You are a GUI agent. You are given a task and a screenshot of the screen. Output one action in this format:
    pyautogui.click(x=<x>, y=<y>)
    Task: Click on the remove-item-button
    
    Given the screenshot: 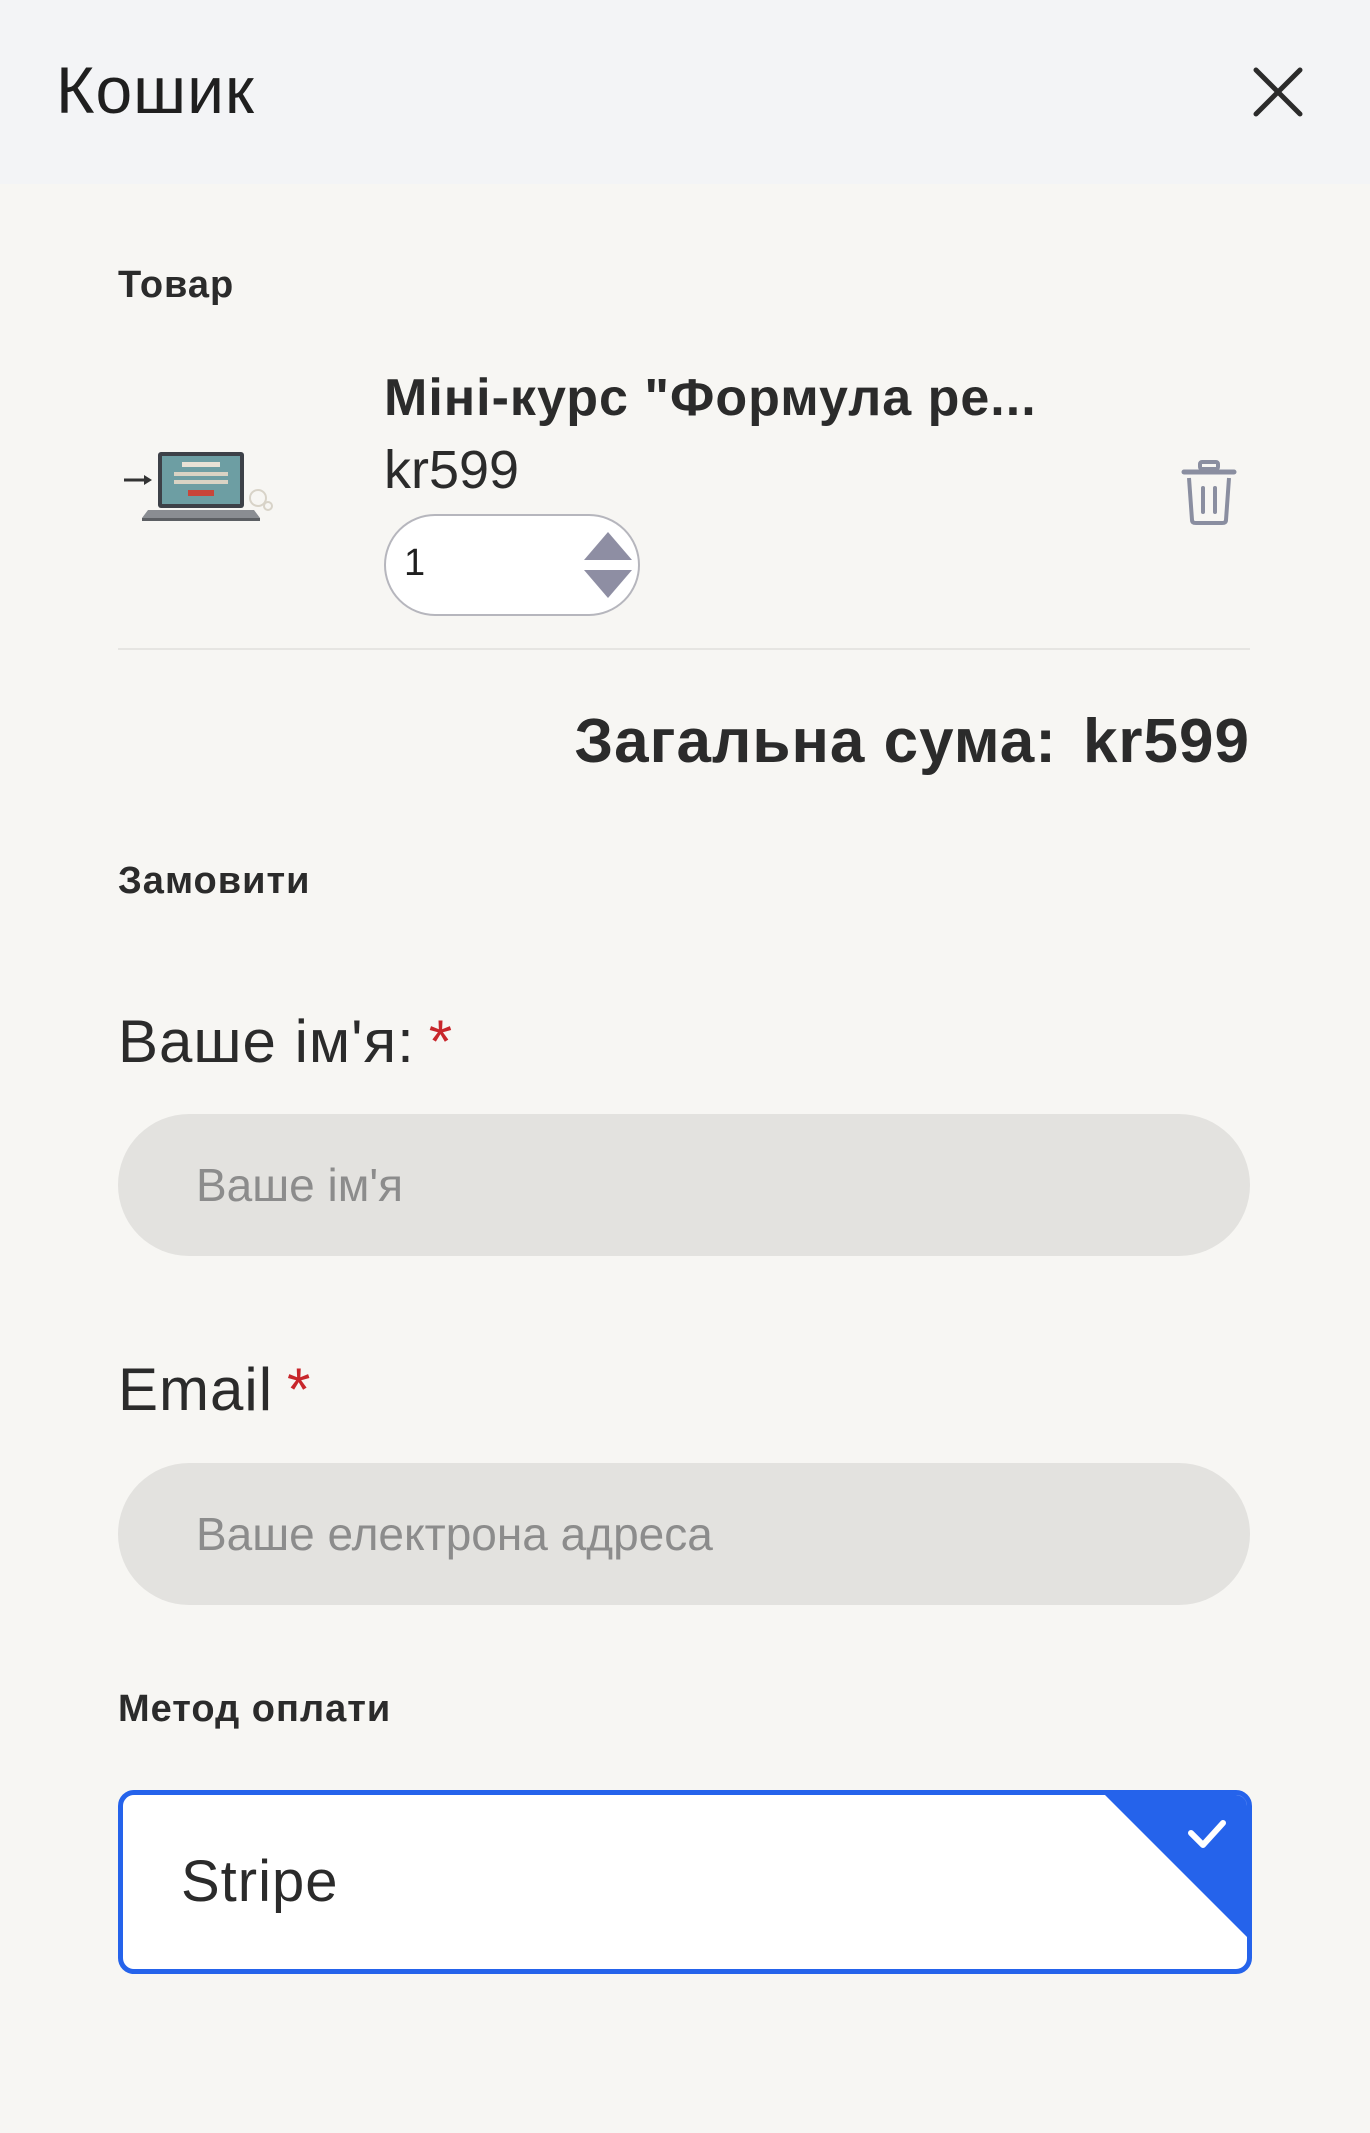 What is the action you would take?
    pyautogui.click(x=1209, y=493)
    